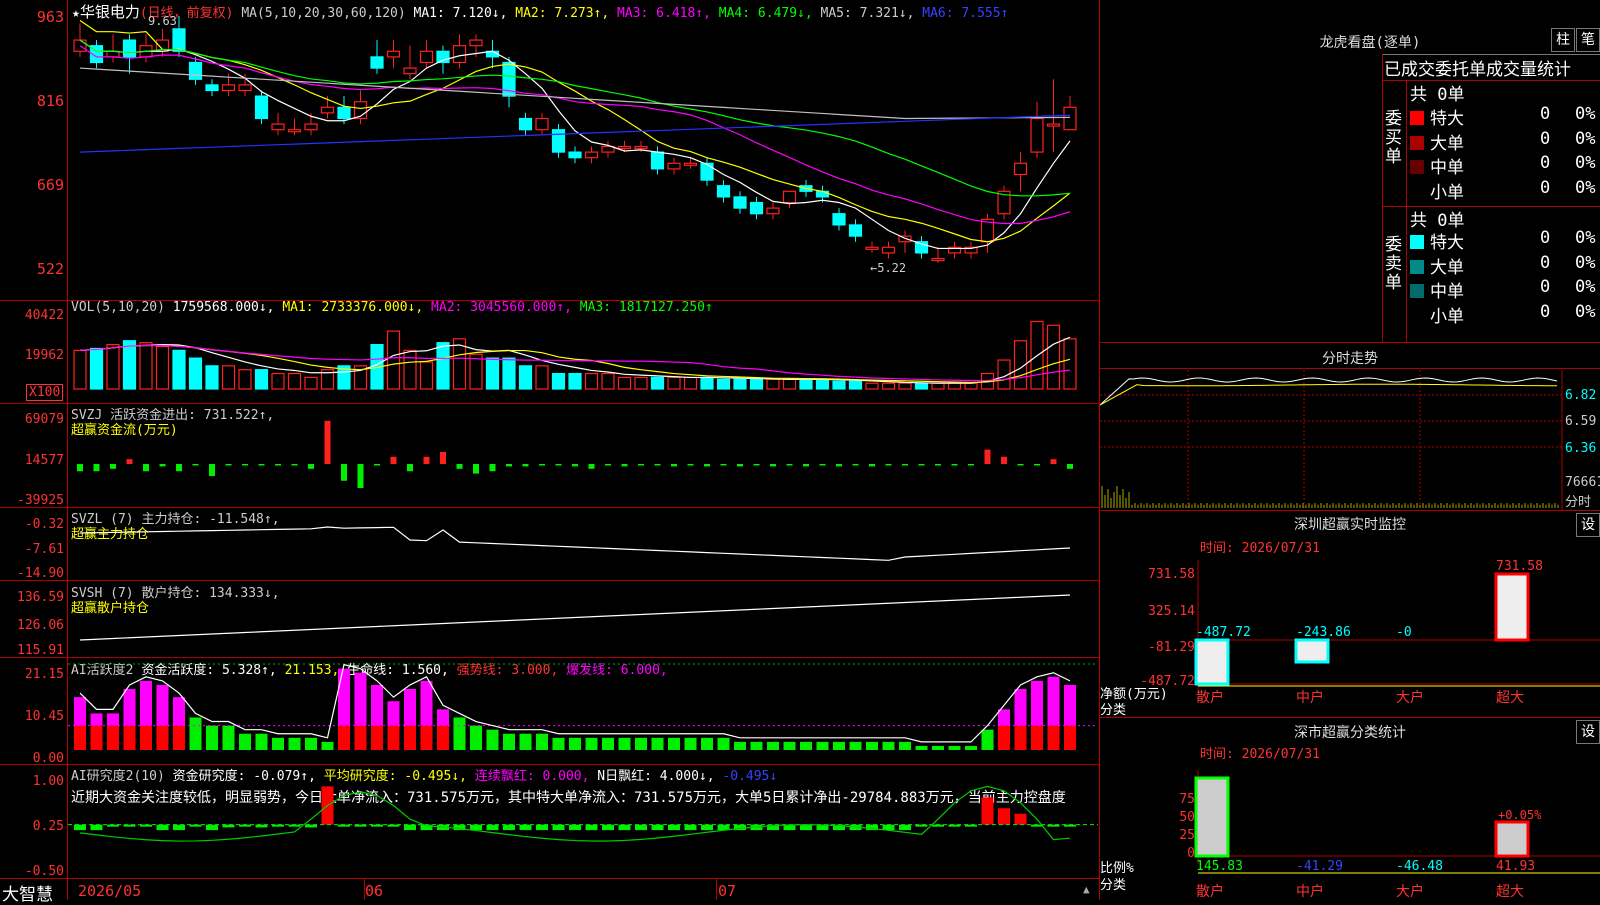  Describe the element at coordinates (1512, 839) in the screenshot. I see `stats-bar` at that location.